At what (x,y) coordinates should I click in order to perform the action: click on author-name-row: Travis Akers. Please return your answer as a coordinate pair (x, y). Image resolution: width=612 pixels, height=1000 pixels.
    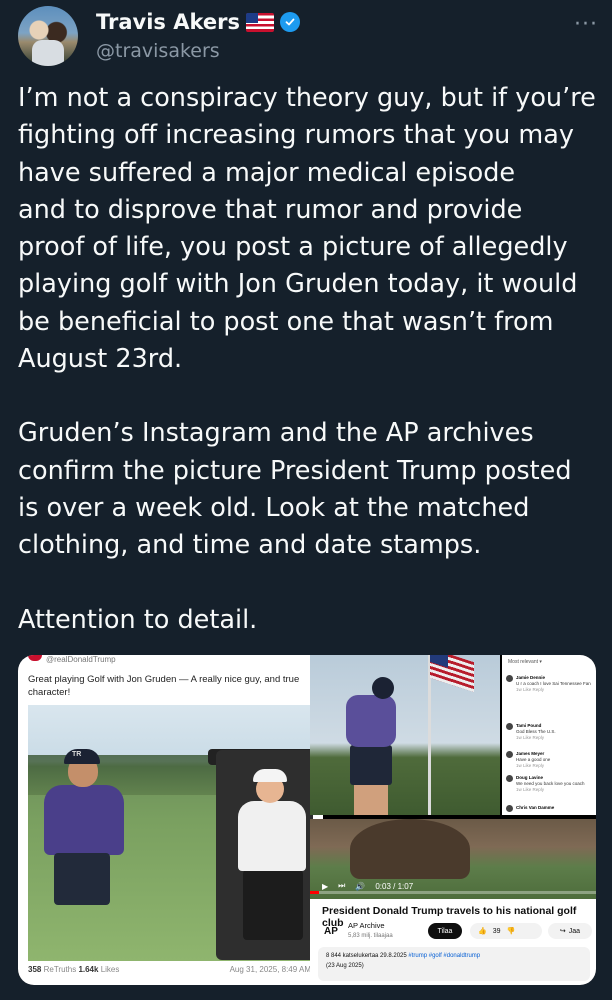
    Looking at the image, I should click on (198, 22).